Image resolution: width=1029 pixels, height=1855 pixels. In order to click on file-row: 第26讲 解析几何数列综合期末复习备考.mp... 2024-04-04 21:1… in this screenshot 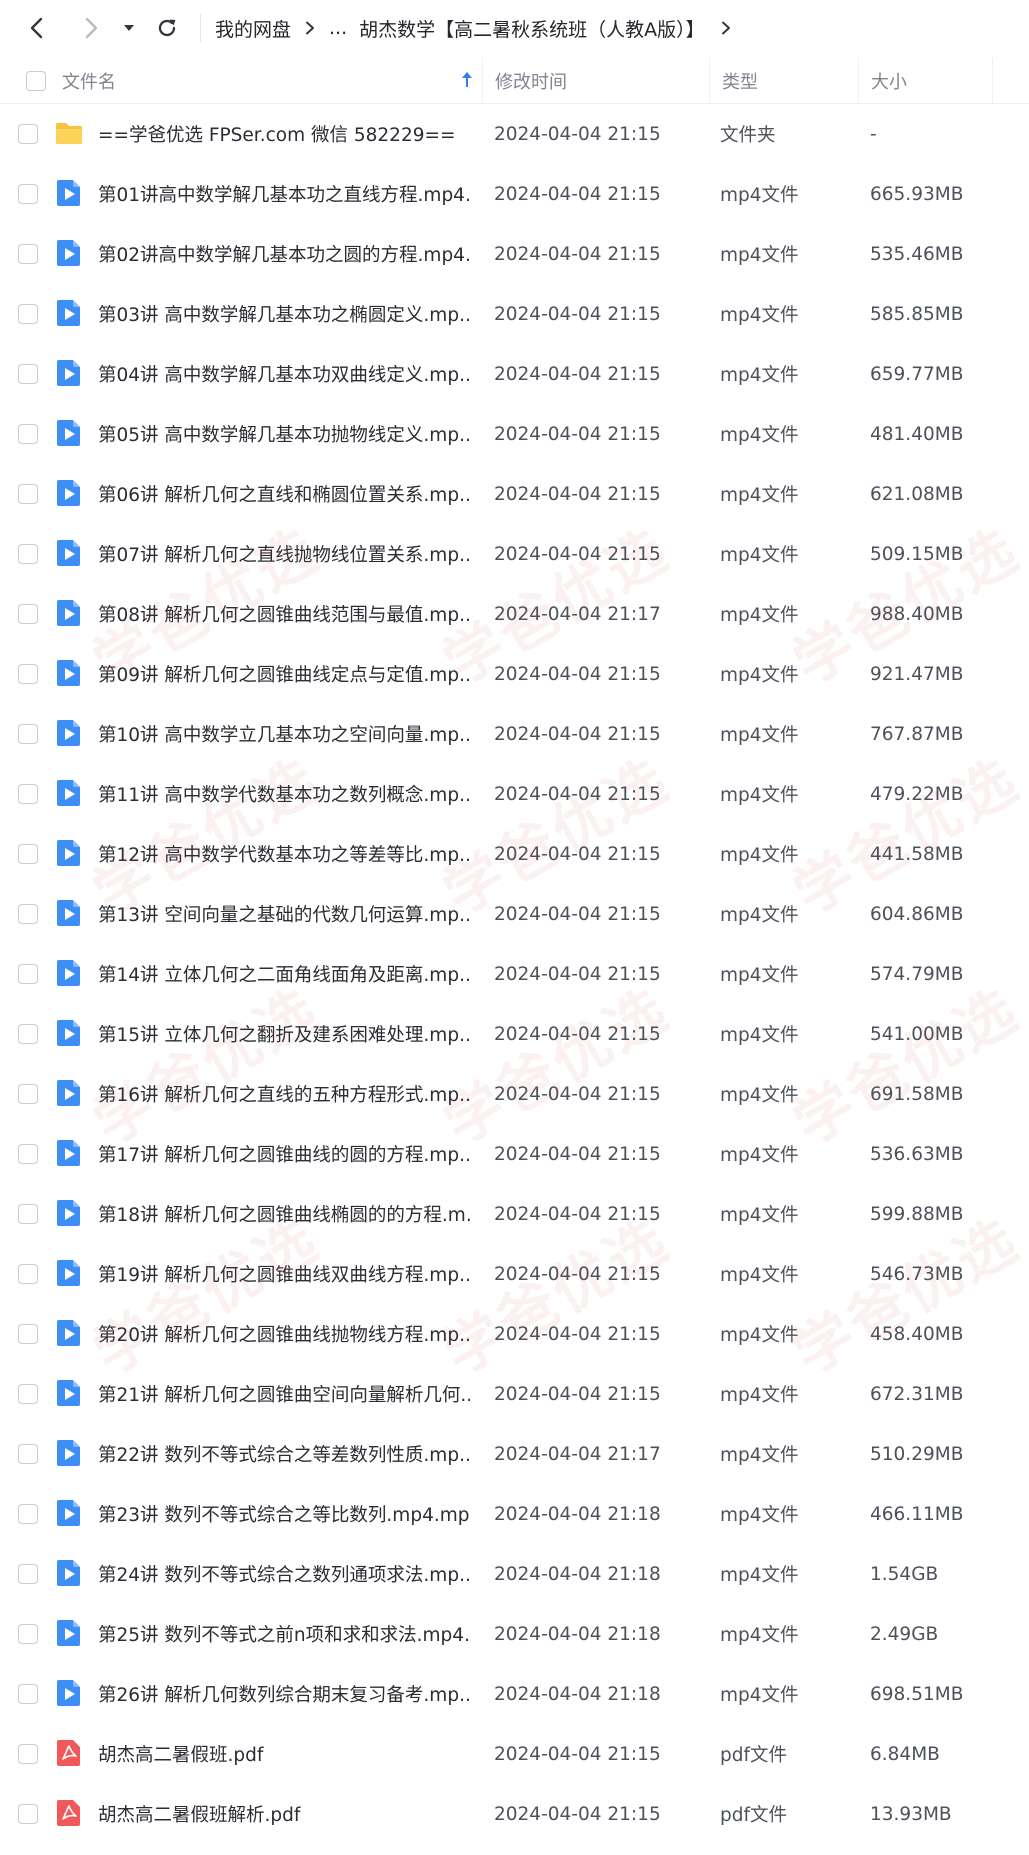, I will do `click(514, 1694)`.